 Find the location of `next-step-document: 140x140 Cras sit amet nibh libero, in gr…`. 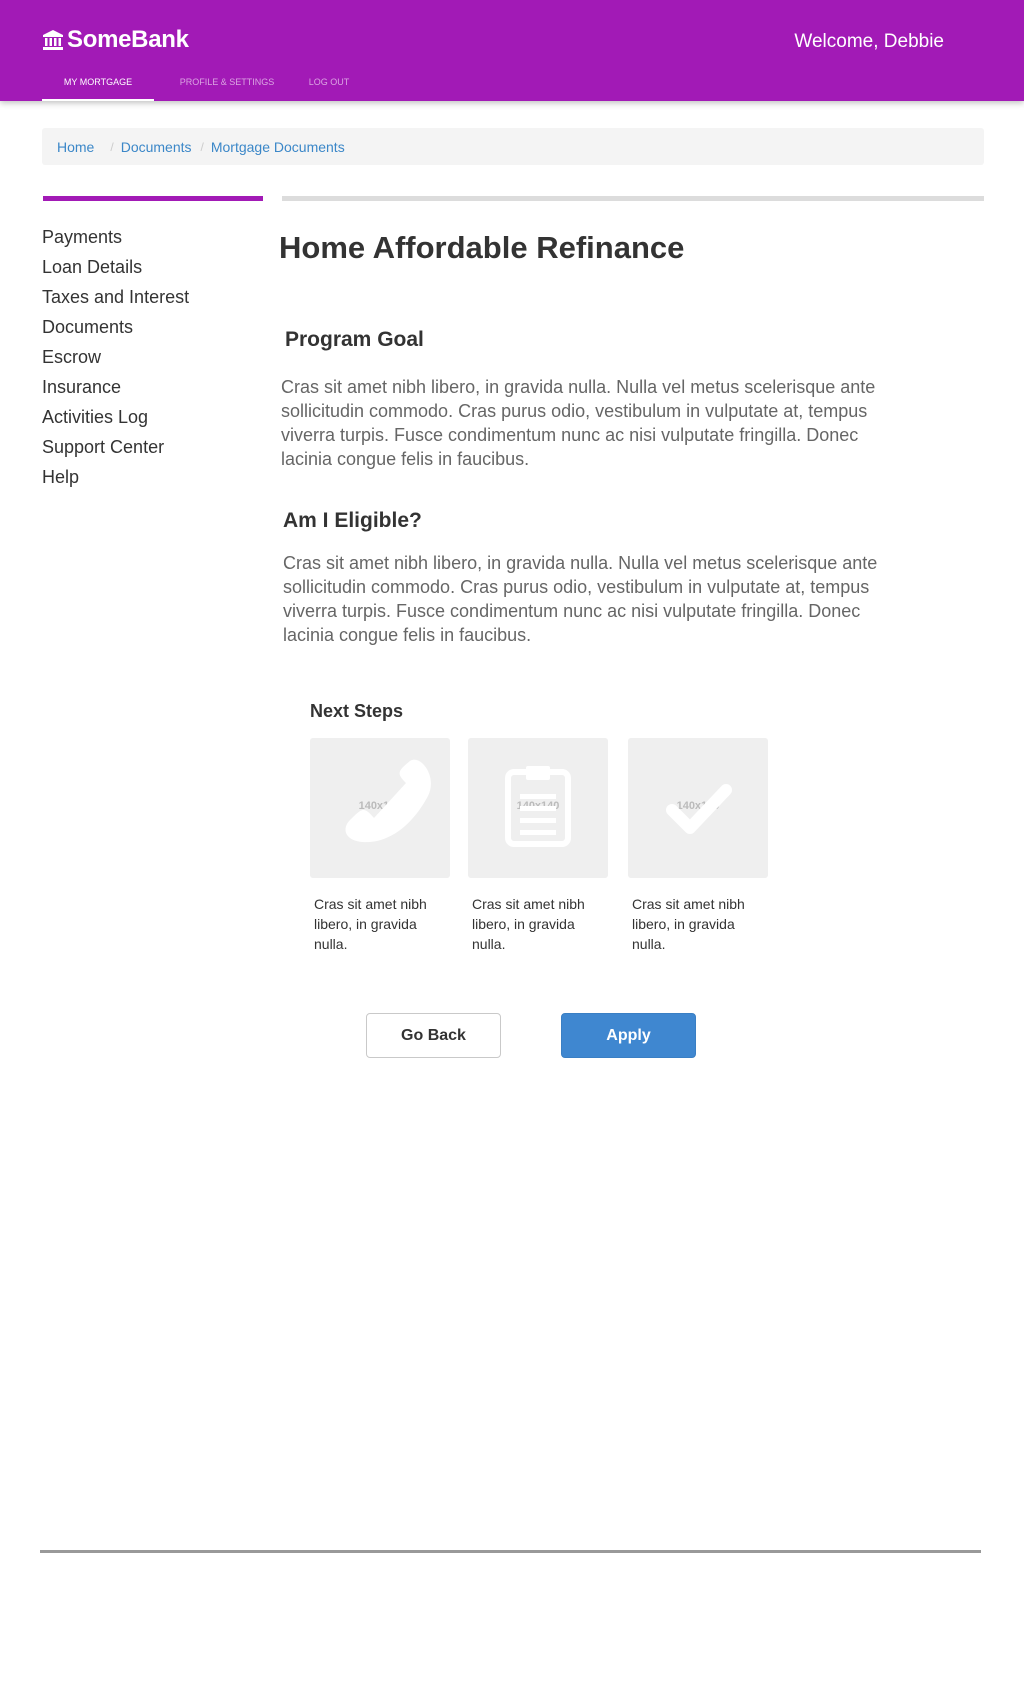

next-step-document: 140x140 Cras sit amet nibh libero, in gr… is located at coordinates (538, 846).